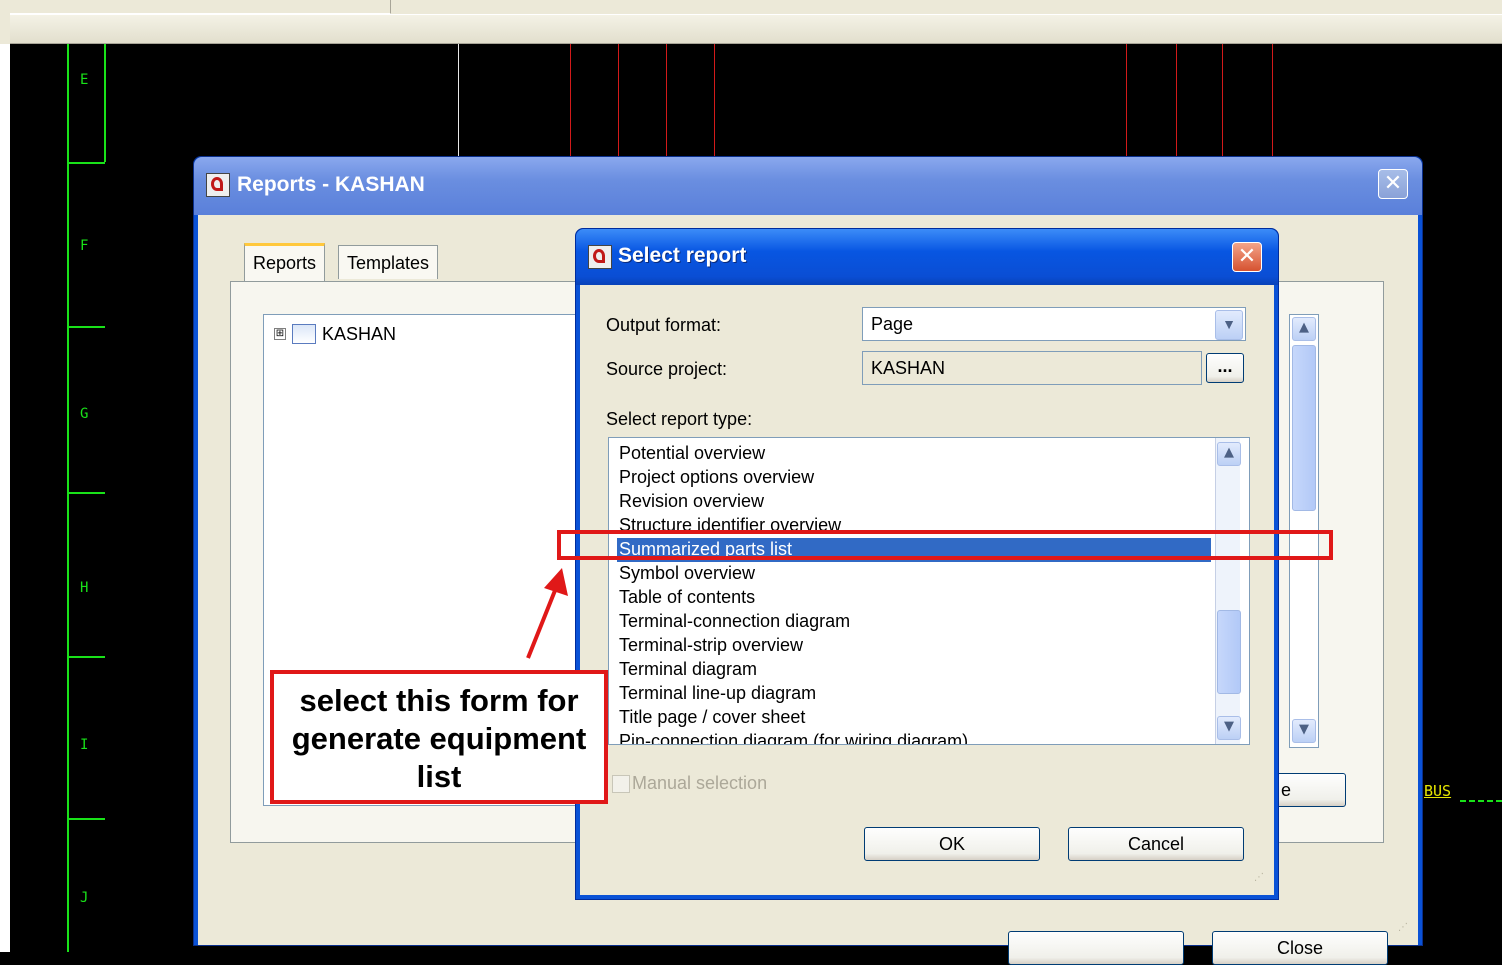 The height and width of the screenshot is (965, 1502). I want to click on project-icon, so click(304, 334).